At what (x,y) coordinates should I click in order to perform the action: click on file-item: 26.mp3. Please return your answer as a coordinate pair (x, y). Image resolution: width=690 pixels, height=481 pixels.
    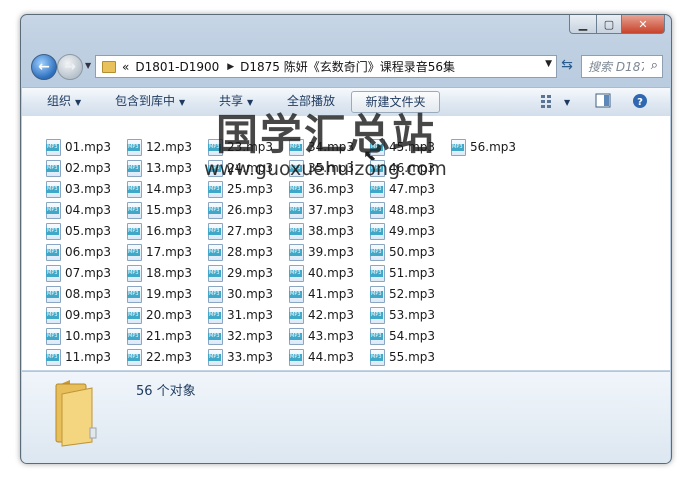
    Looking at the image, I should click on (240, 210).